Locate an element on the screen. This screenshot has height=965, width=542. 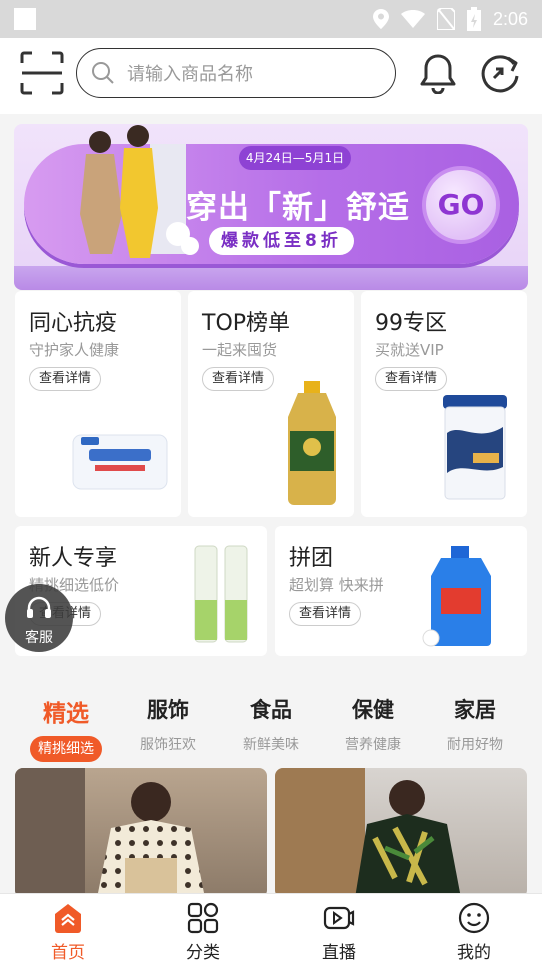
status-bar: 2:06 is located at coordinates (271, 19).